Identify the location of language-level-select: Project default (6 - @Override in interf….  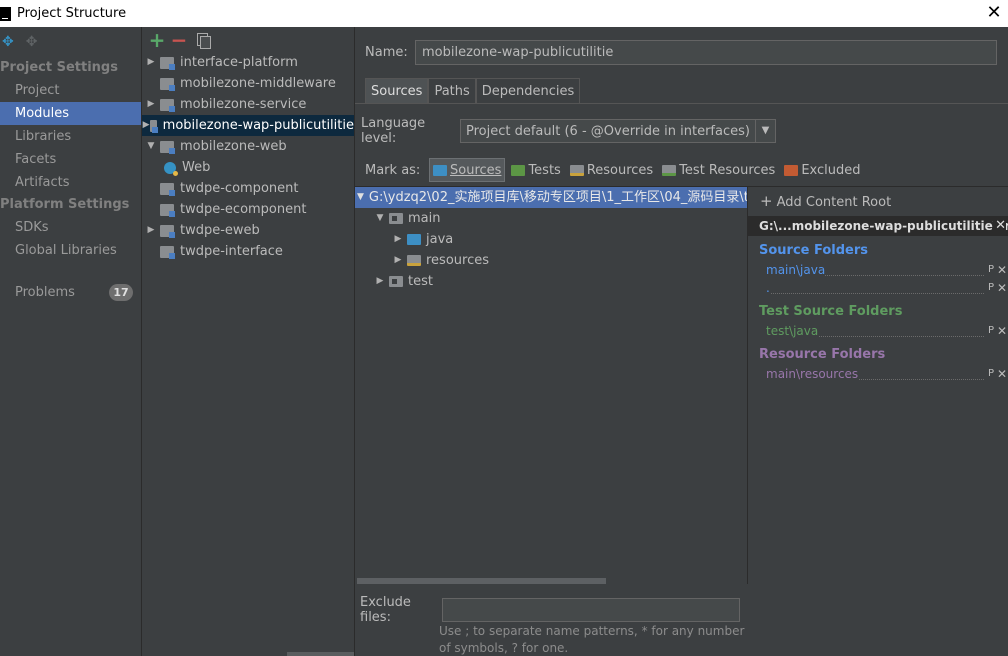
(618, 131).